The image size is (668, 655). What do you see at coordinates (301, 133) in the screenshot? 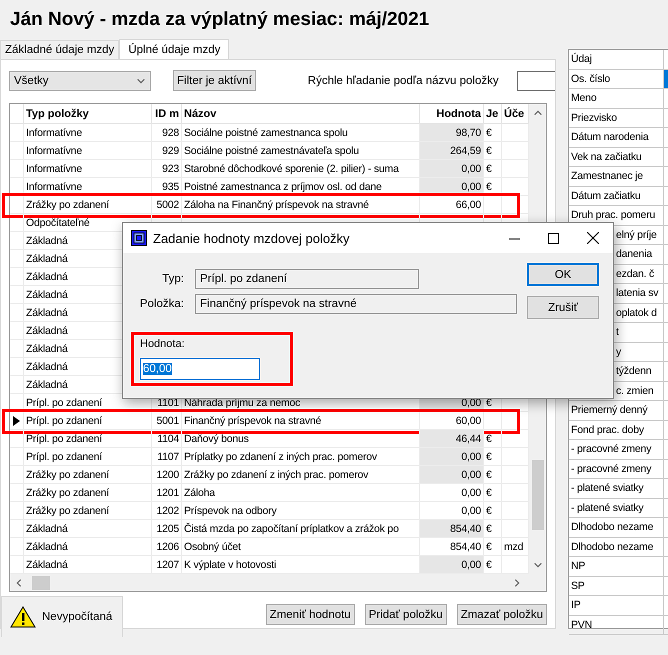
I see `table-cell: Sociálne poistné zamestnanca spolu` at bounding box center [301, 133].